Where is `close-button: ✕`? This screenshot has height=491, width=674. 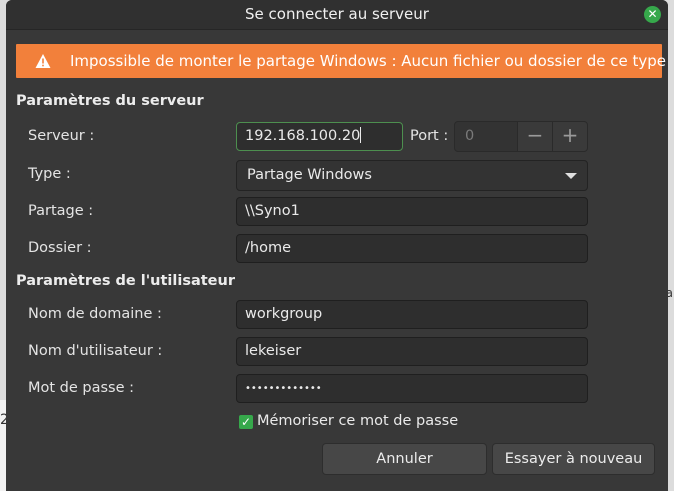
close-button: ✕ is located at coordinates (652, 14).